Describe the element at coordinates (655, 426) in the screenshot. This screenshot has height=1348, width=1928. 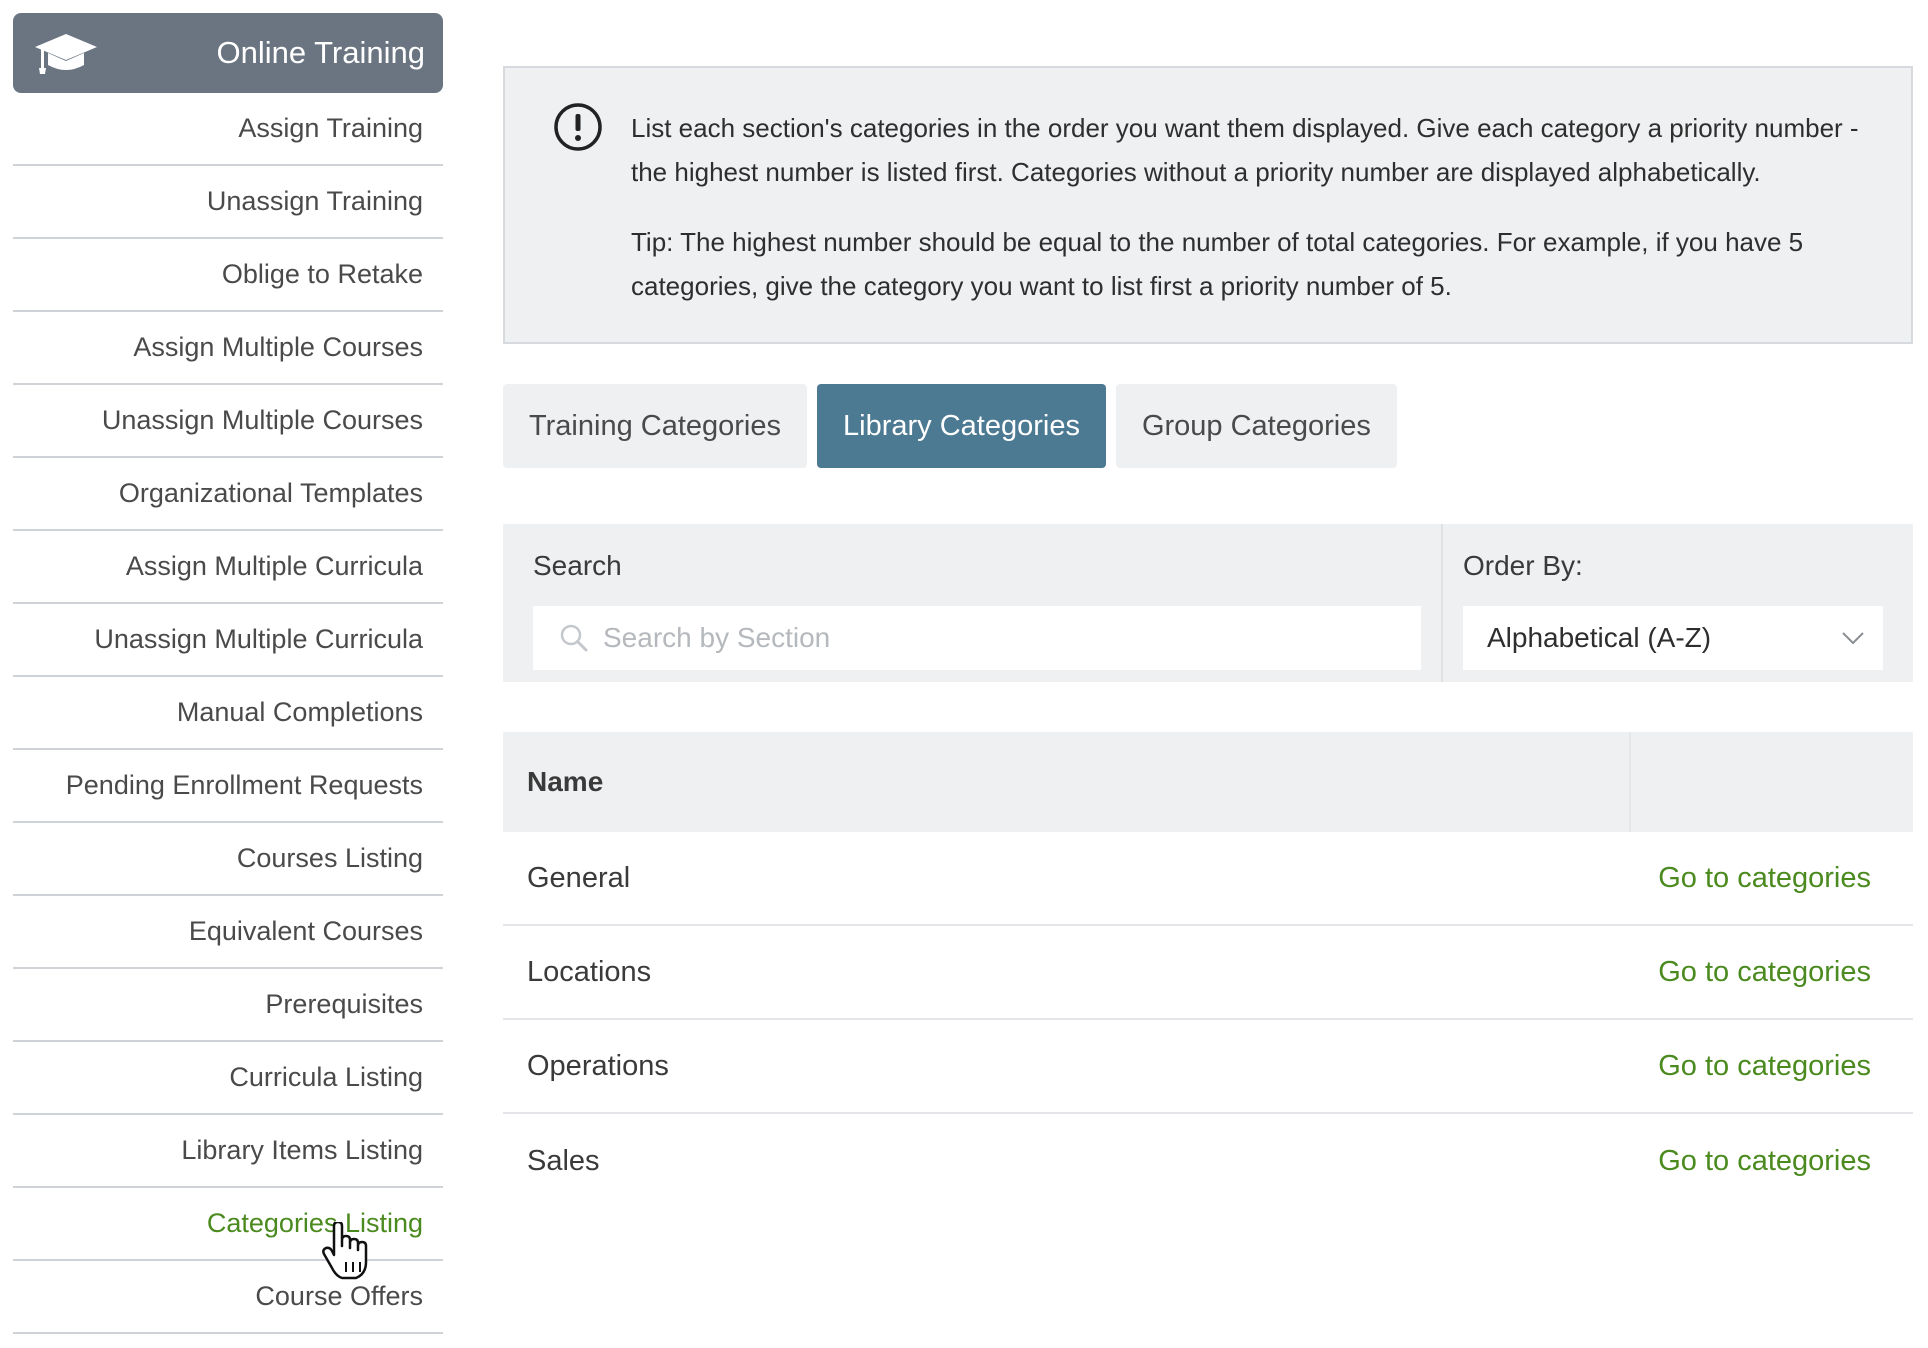
I see `tab-training-categories: Training Categories` at that location.